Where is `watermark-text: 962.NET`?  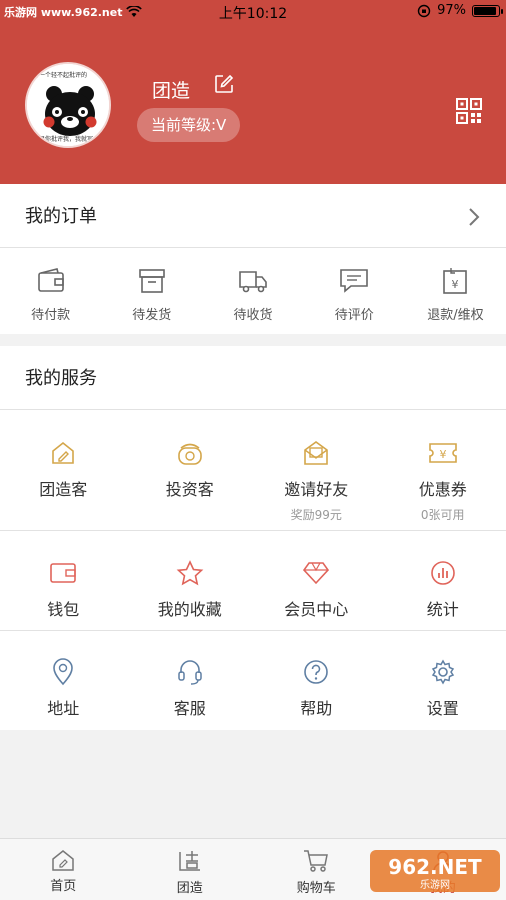
watermark-text: 962.NET is located at coordinates (435, 867).